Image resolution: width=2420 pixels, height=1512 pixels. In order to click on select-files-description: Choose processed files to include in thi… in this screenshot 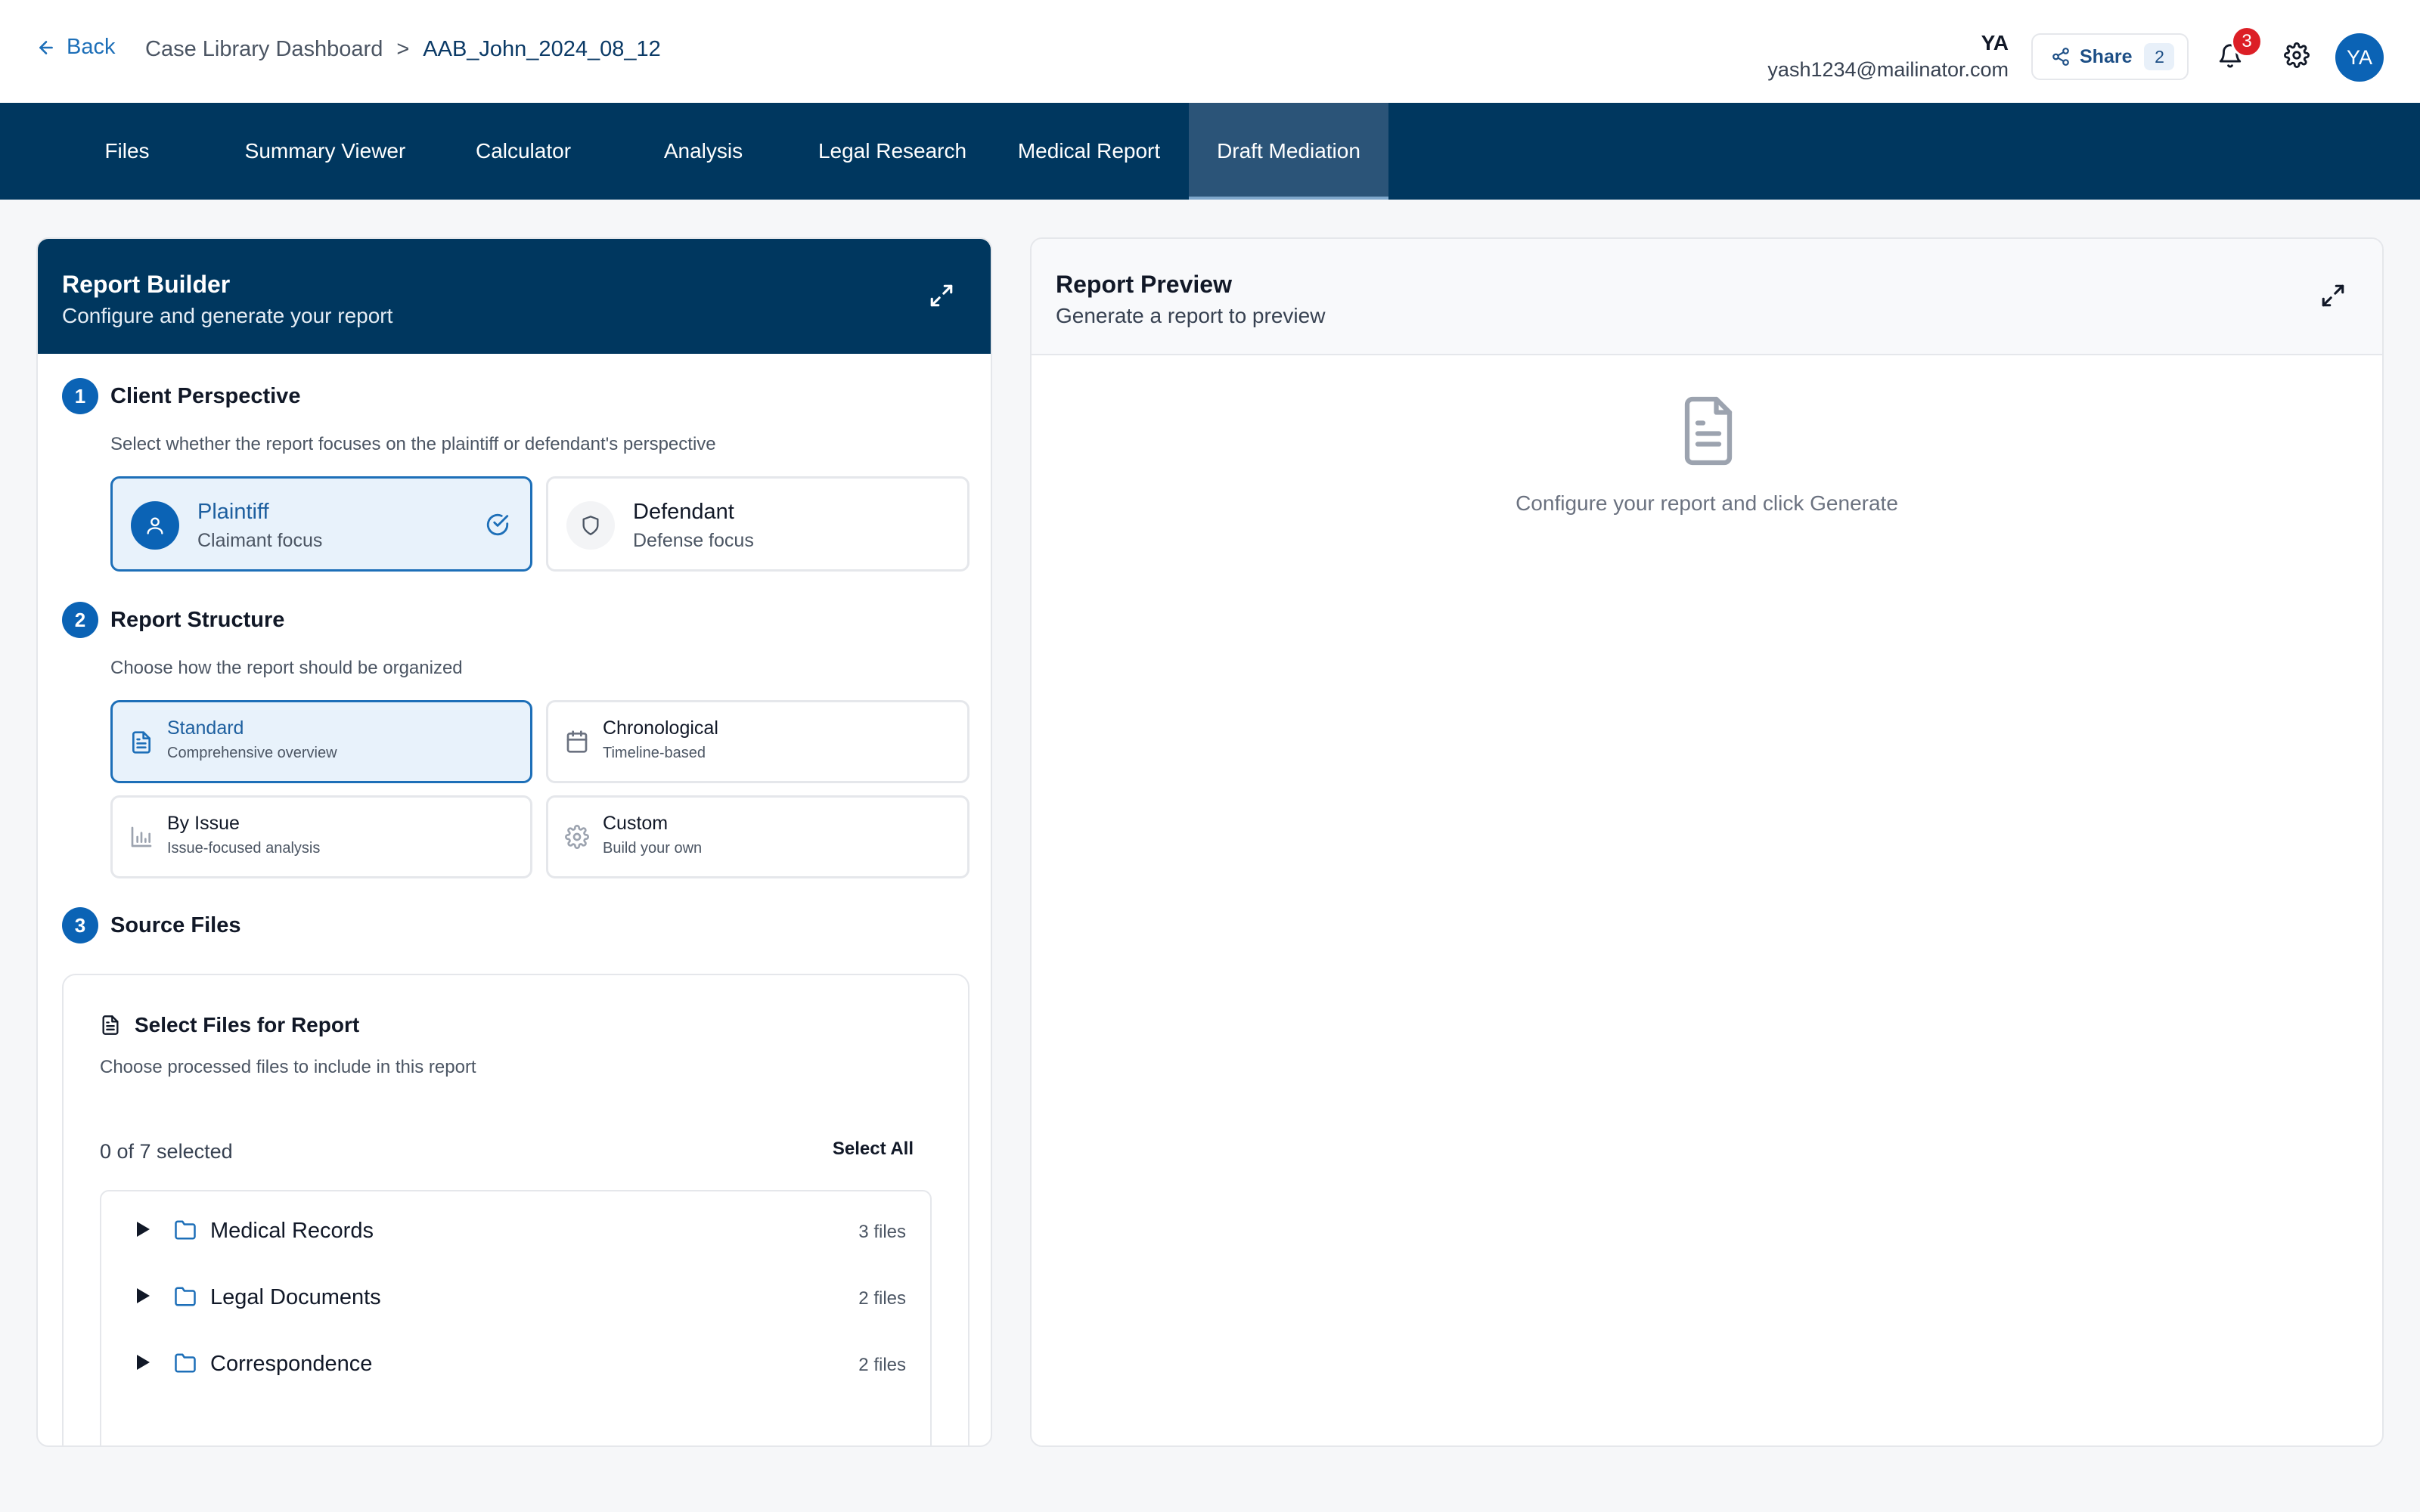, I will do `click(288, 1067)`.